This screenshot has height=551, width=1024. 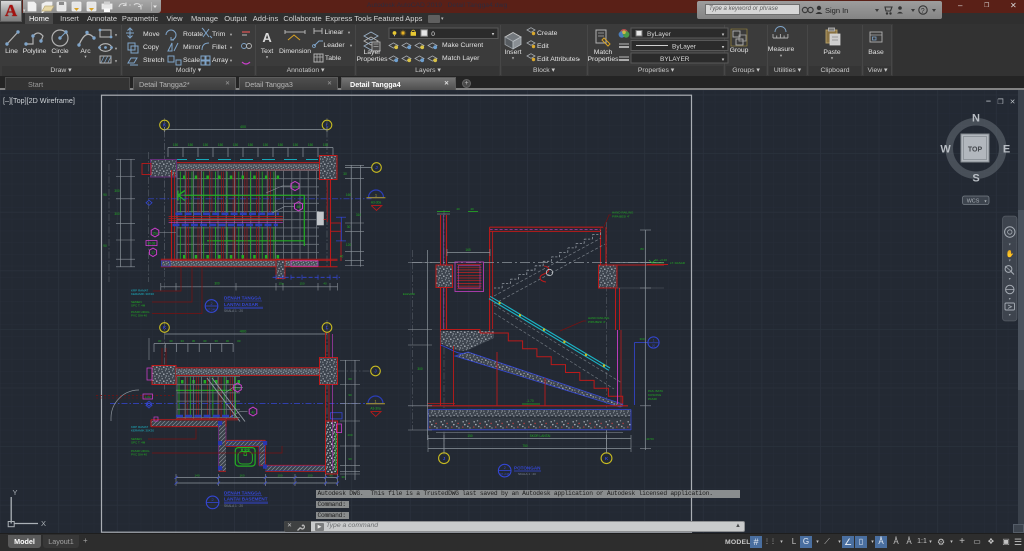 I want to click on svg-text: 60, so click(x=350, y=379).